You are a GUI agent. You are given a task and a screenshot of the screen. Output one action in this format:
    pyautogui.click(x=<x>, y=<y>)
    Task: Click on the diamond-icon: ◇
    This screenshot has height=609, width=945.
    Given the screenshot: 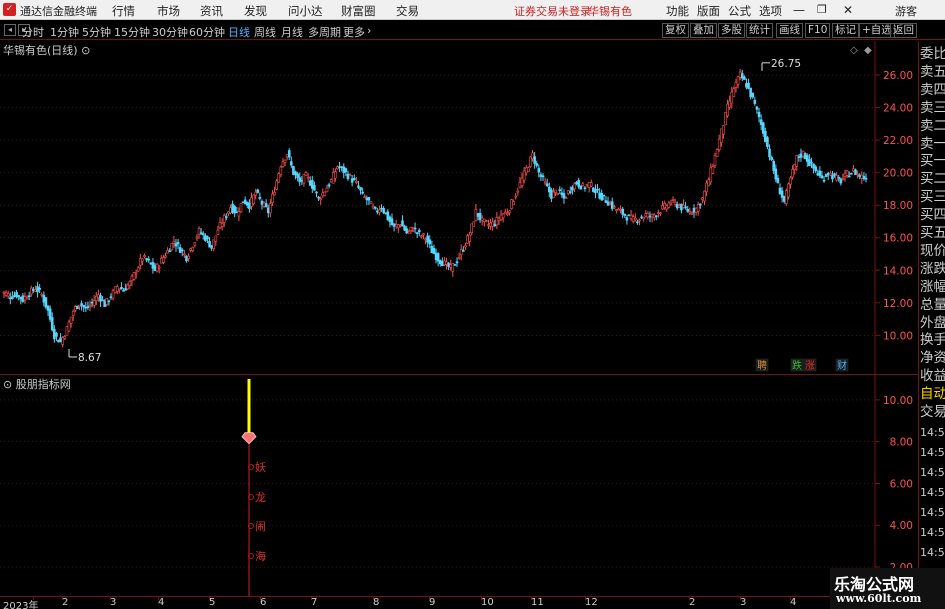 What is the action you would take?
    pyautogui.click(x=854, y=50)
    